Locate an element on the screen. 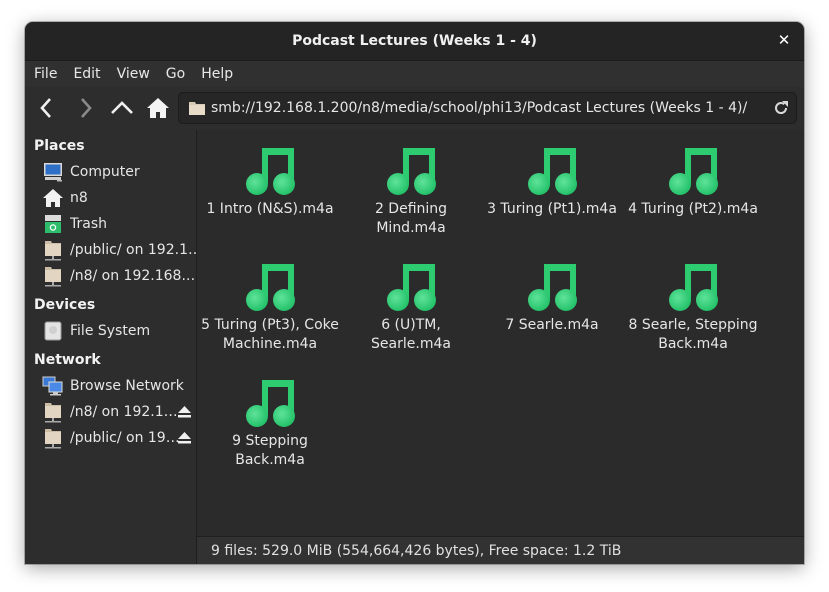 The height and width of the screenshot is (592, 829). file-name: 4 Turing (Pt2).m4a is located at coordinates (693, 209).